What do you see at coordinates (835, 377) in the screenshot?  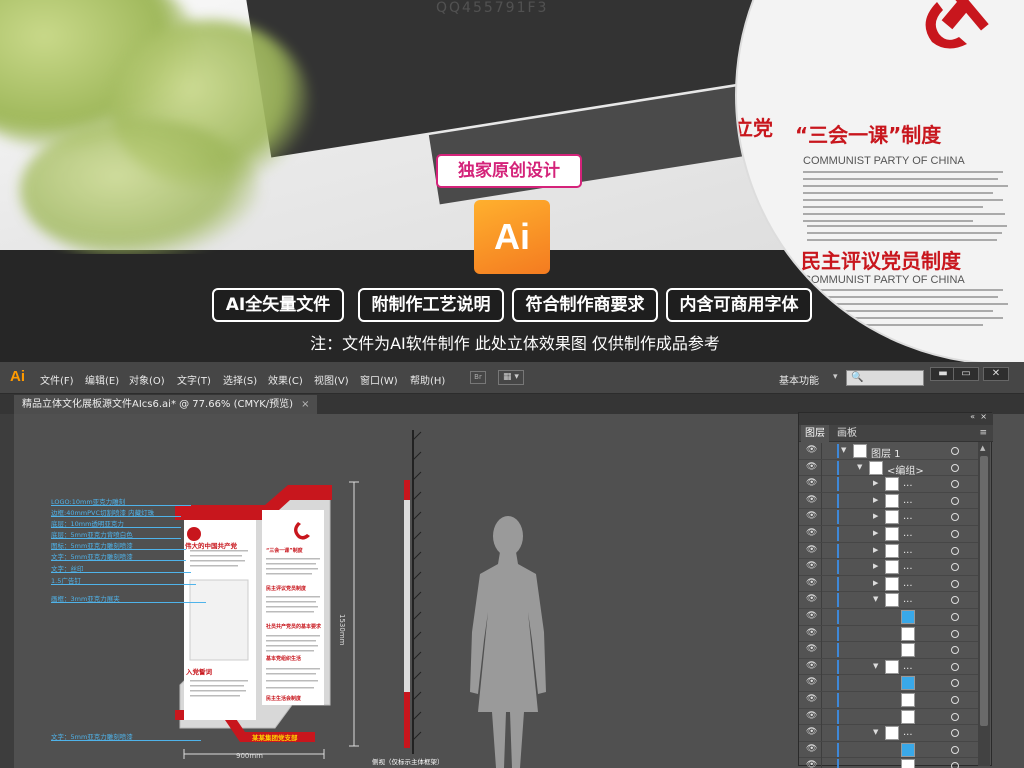 I see `chevron-down-icon: ▾` at bounding box center [835, 377].